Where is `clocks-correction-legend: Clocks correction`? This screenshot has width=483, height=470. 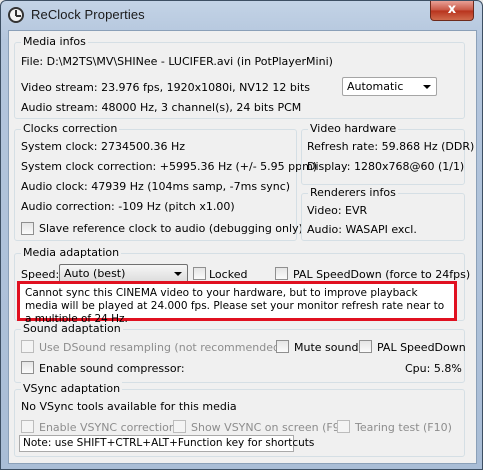 clocks-correction-legend: Clocks correction is located at coordinates (70, 128).